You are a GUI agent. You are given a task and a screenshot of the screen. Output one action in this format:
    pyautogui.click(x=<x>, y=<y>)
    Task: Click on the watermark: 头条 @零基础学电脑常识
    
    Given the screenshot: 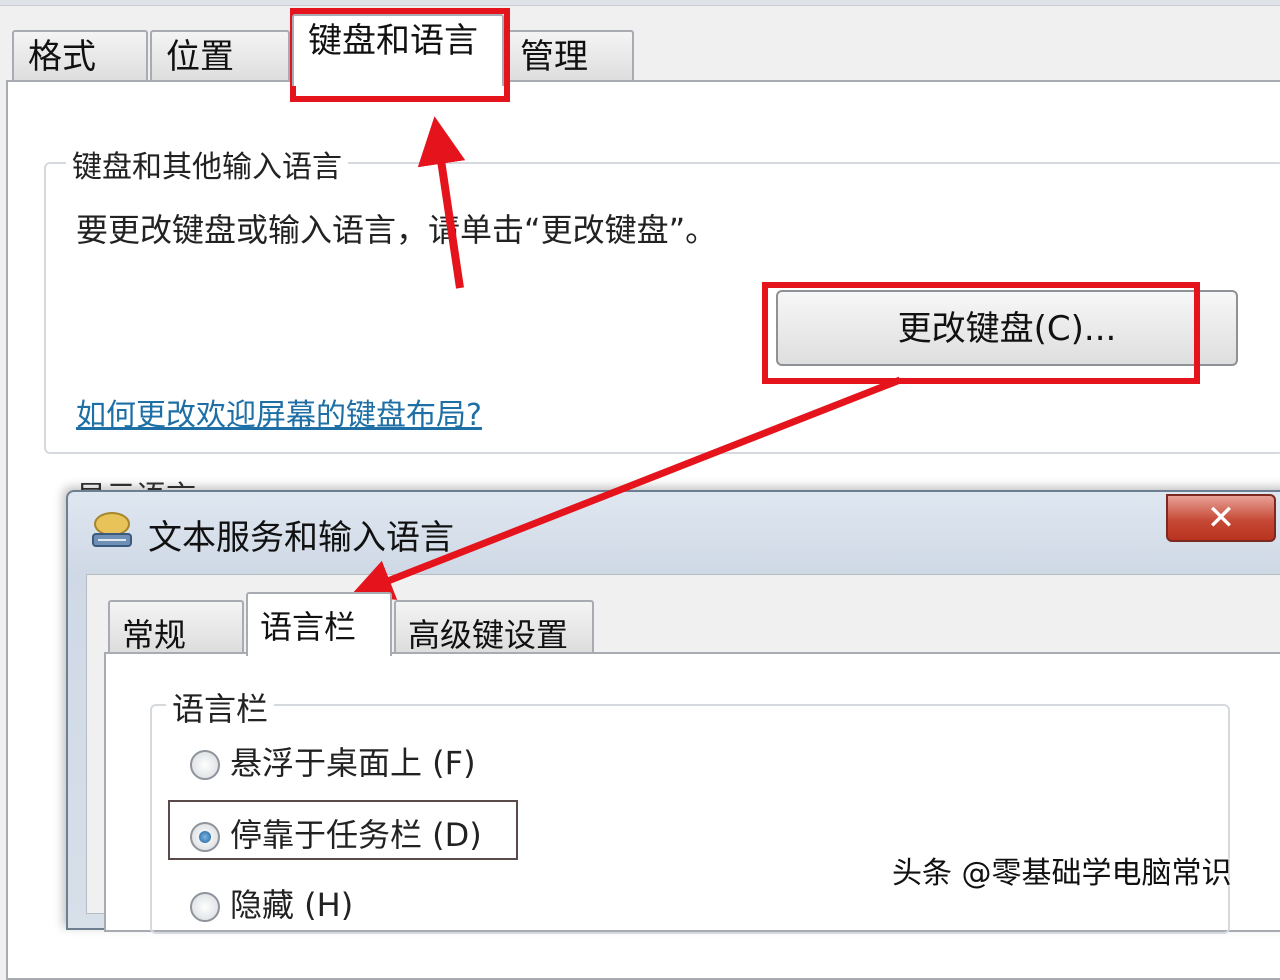 What is the action you would take?
    pyautogui.click(x=1062, y=873)
    